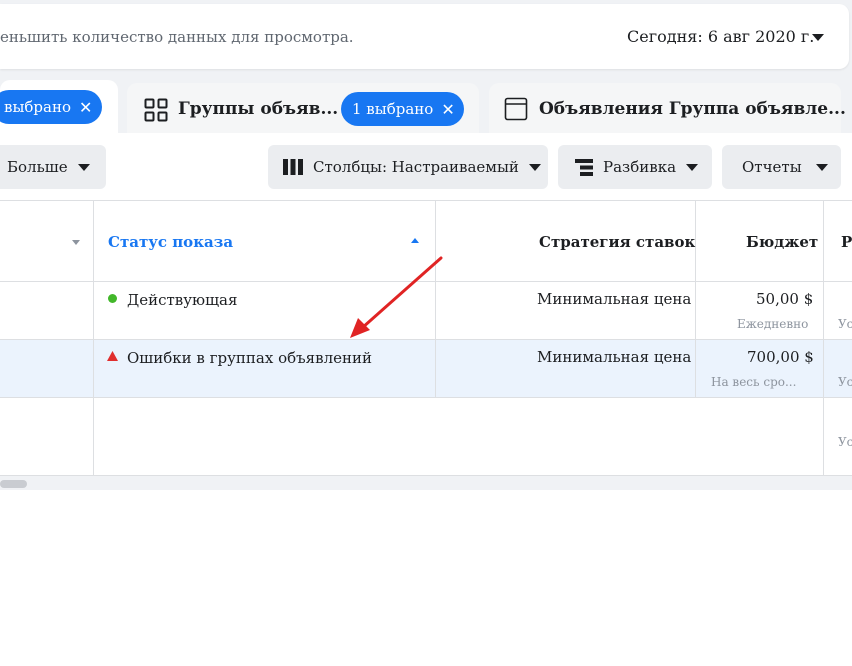 Image resolution: width=852 pixels, height=666 pixels. Describe the element at coordinates (845, 382) in the screenshot. I see `row-2-results-sub: Ус` at that location.